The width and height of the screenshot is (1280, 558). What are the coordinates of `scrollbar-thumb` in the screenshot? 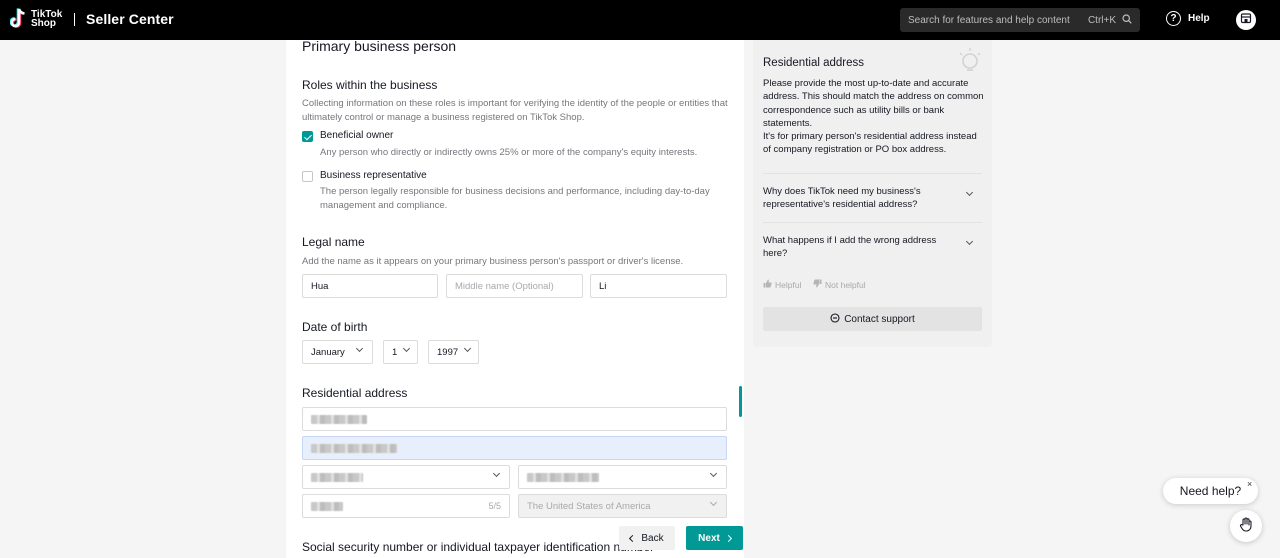 It's located at (740, 401).